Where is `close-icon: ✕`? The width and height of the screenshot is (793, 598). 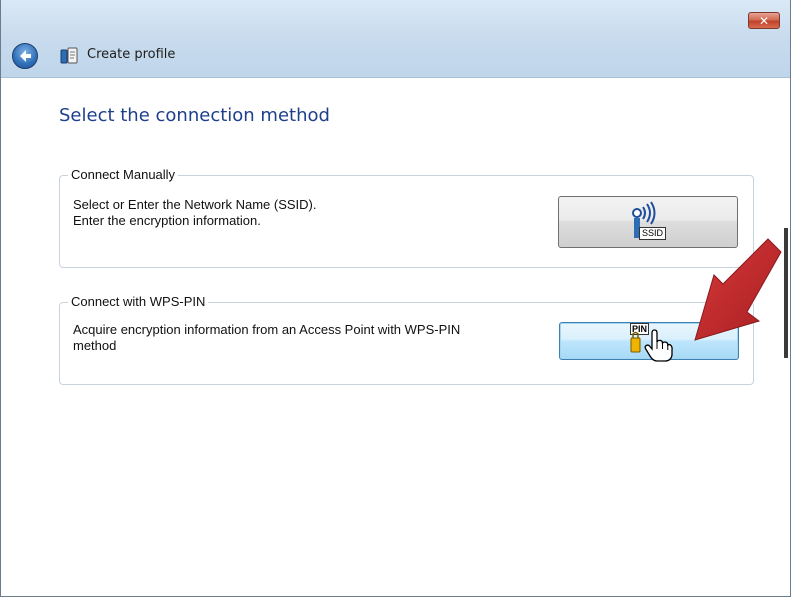
close-icon: ✕ is located at coordinates (764, 21).